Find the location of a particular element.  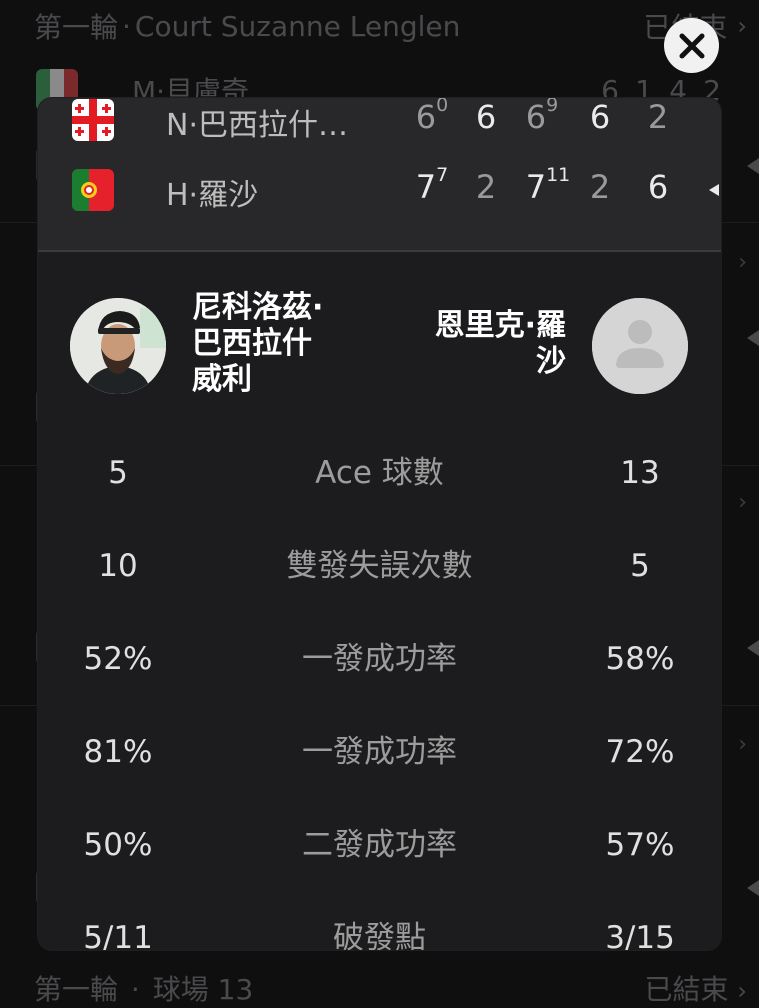

stat-row: 81% 一發成功率 72% is located at coordinates (379, 752).